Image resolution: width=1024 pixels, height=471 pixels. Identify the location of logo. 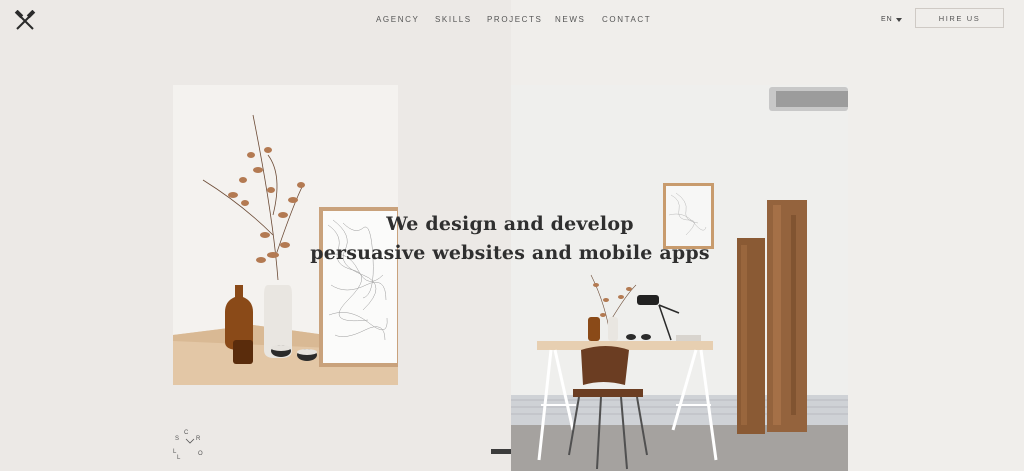
(25, 20).